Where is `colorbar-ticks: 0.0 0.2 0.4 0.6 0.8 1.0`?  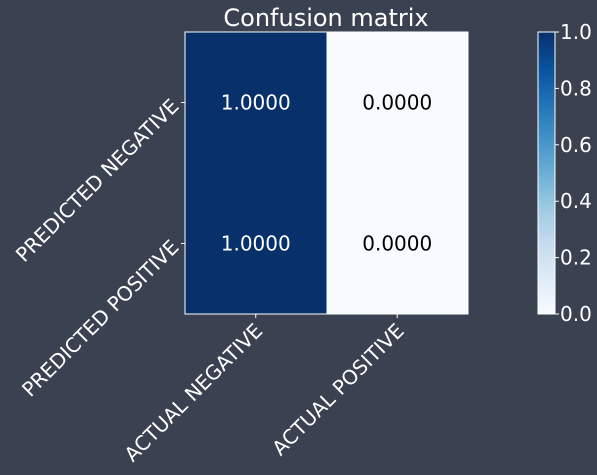
colorbar-ticks: 0.0 0.2 0.4 0.6 0.8 1.0 is located at coordinates (573, 173).